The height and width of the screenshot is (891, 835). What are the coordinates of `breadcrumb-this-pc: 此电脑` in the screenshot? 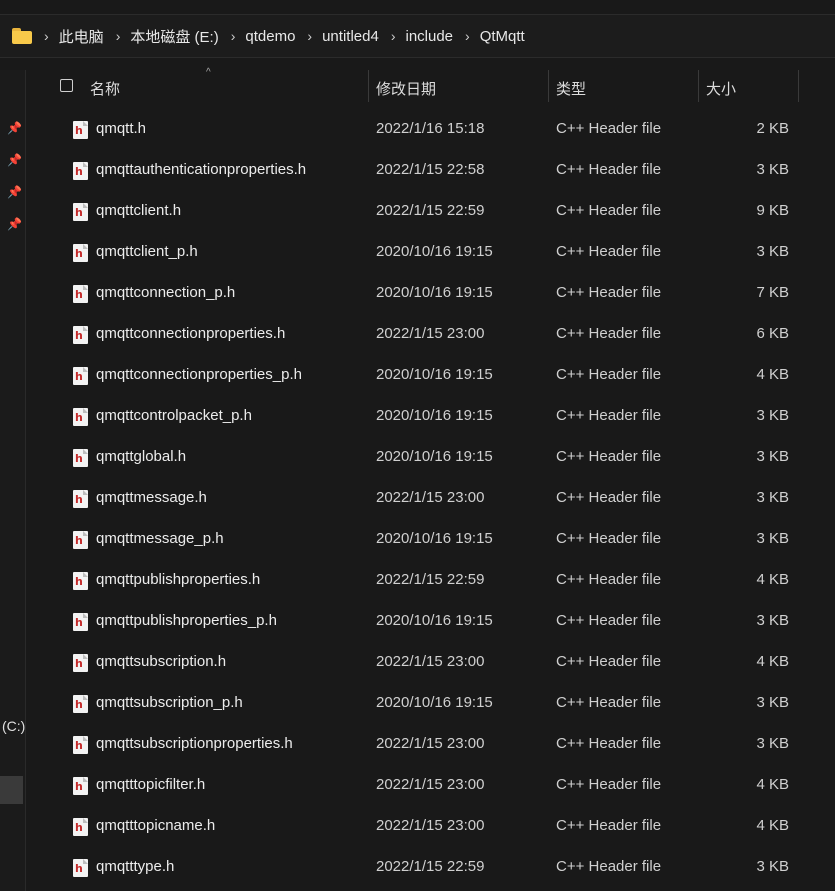 It's located at (81, 36).